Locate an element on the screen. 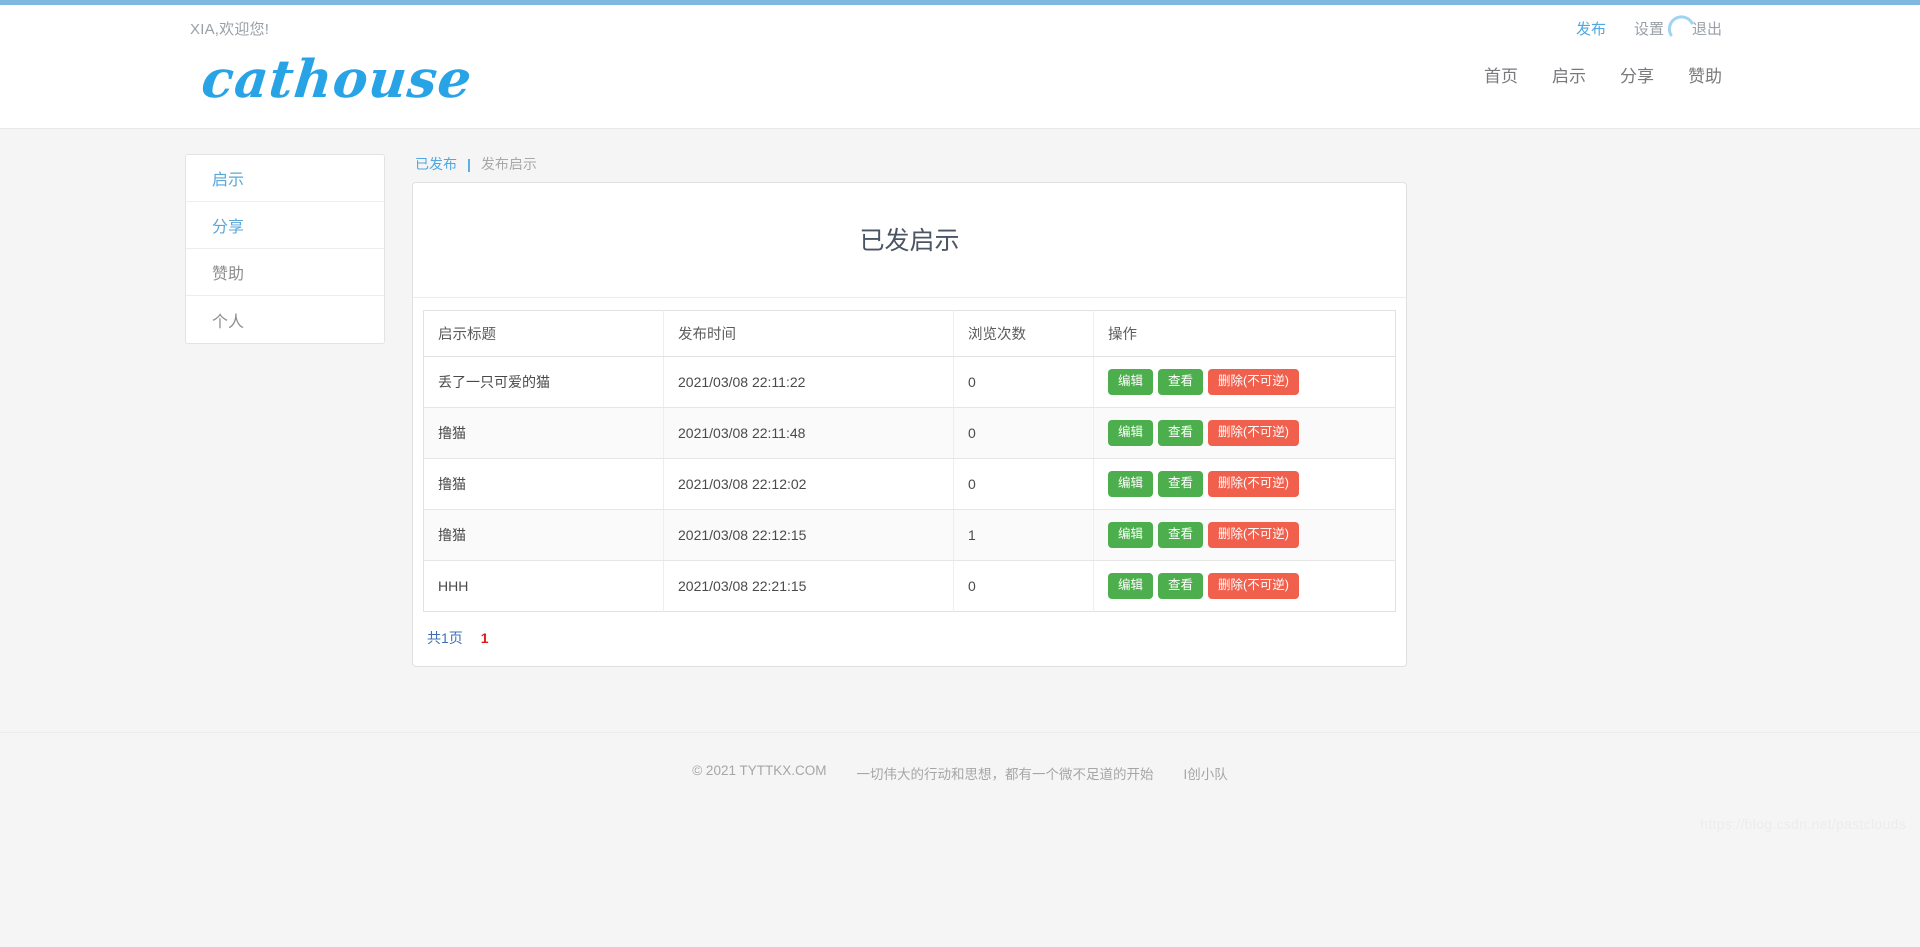 Image resolution: width=1920 pixels, height=947 pixels. footer-slogan: 一切伟大的行动和思想，都有一个微不足道的开始 is located at coordinates (1005, 774).